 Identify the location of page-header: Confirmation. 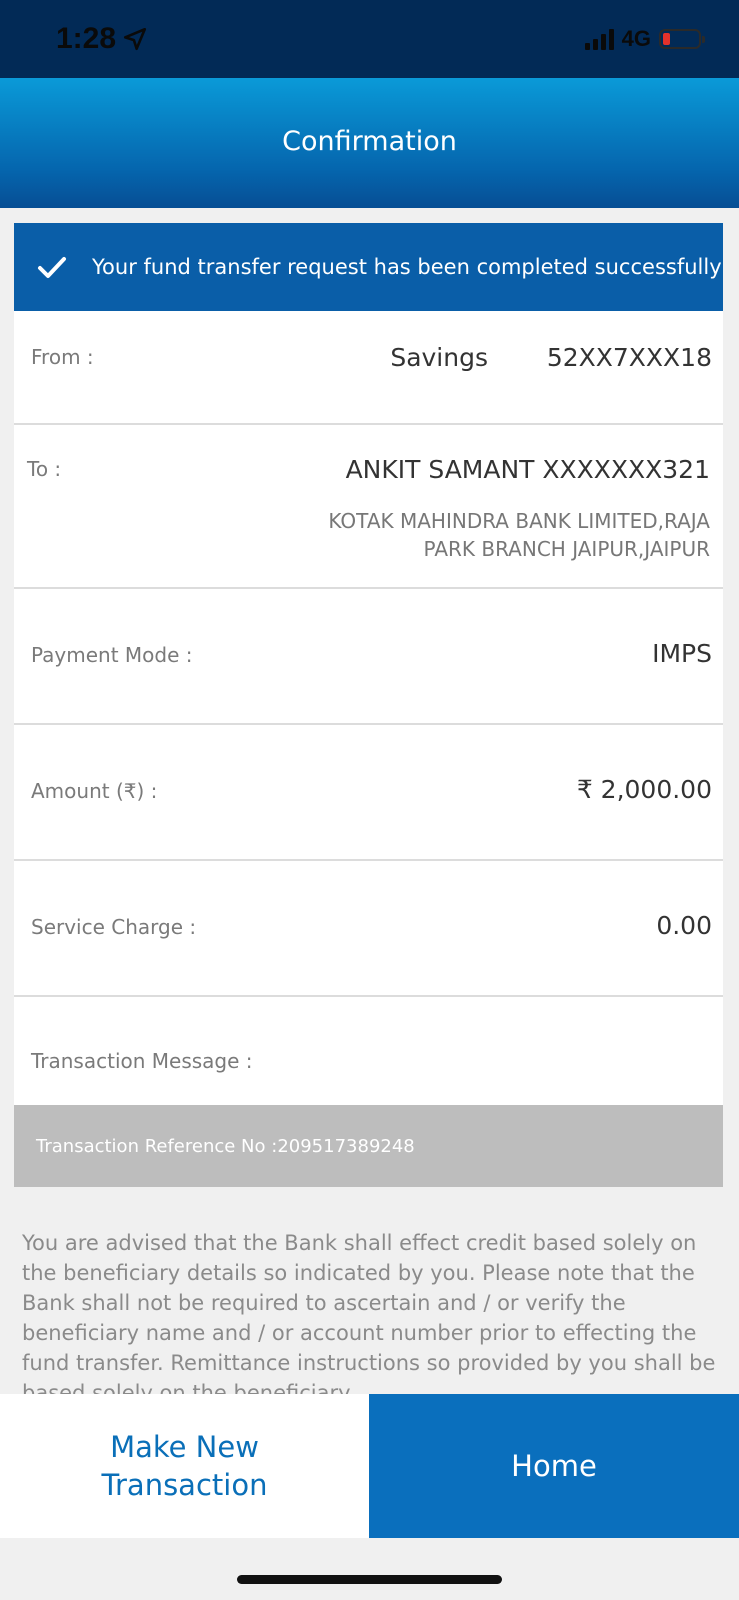
(369, 143).